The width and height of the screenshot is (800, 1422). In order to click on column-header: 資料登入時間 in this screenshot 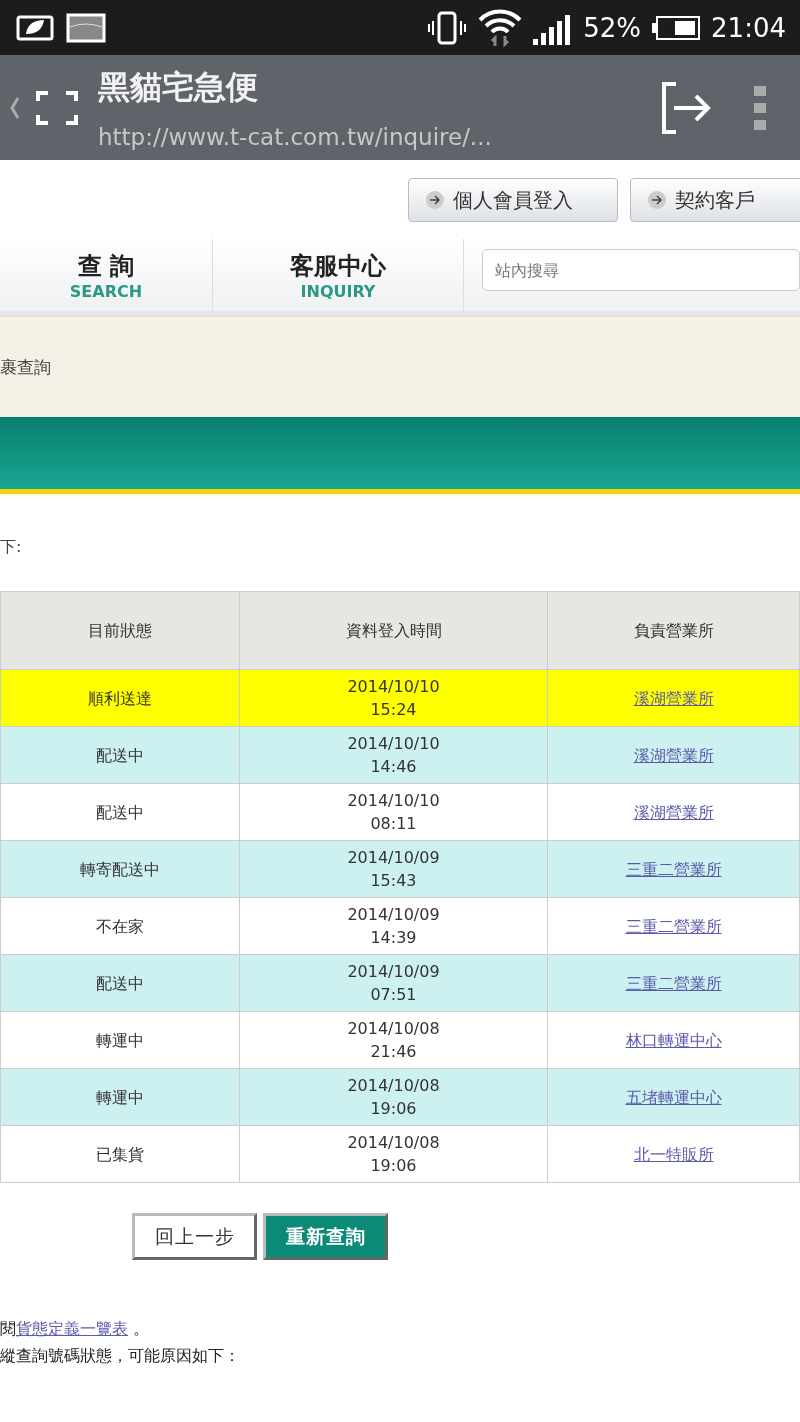, I will do `click(393, 630)`.